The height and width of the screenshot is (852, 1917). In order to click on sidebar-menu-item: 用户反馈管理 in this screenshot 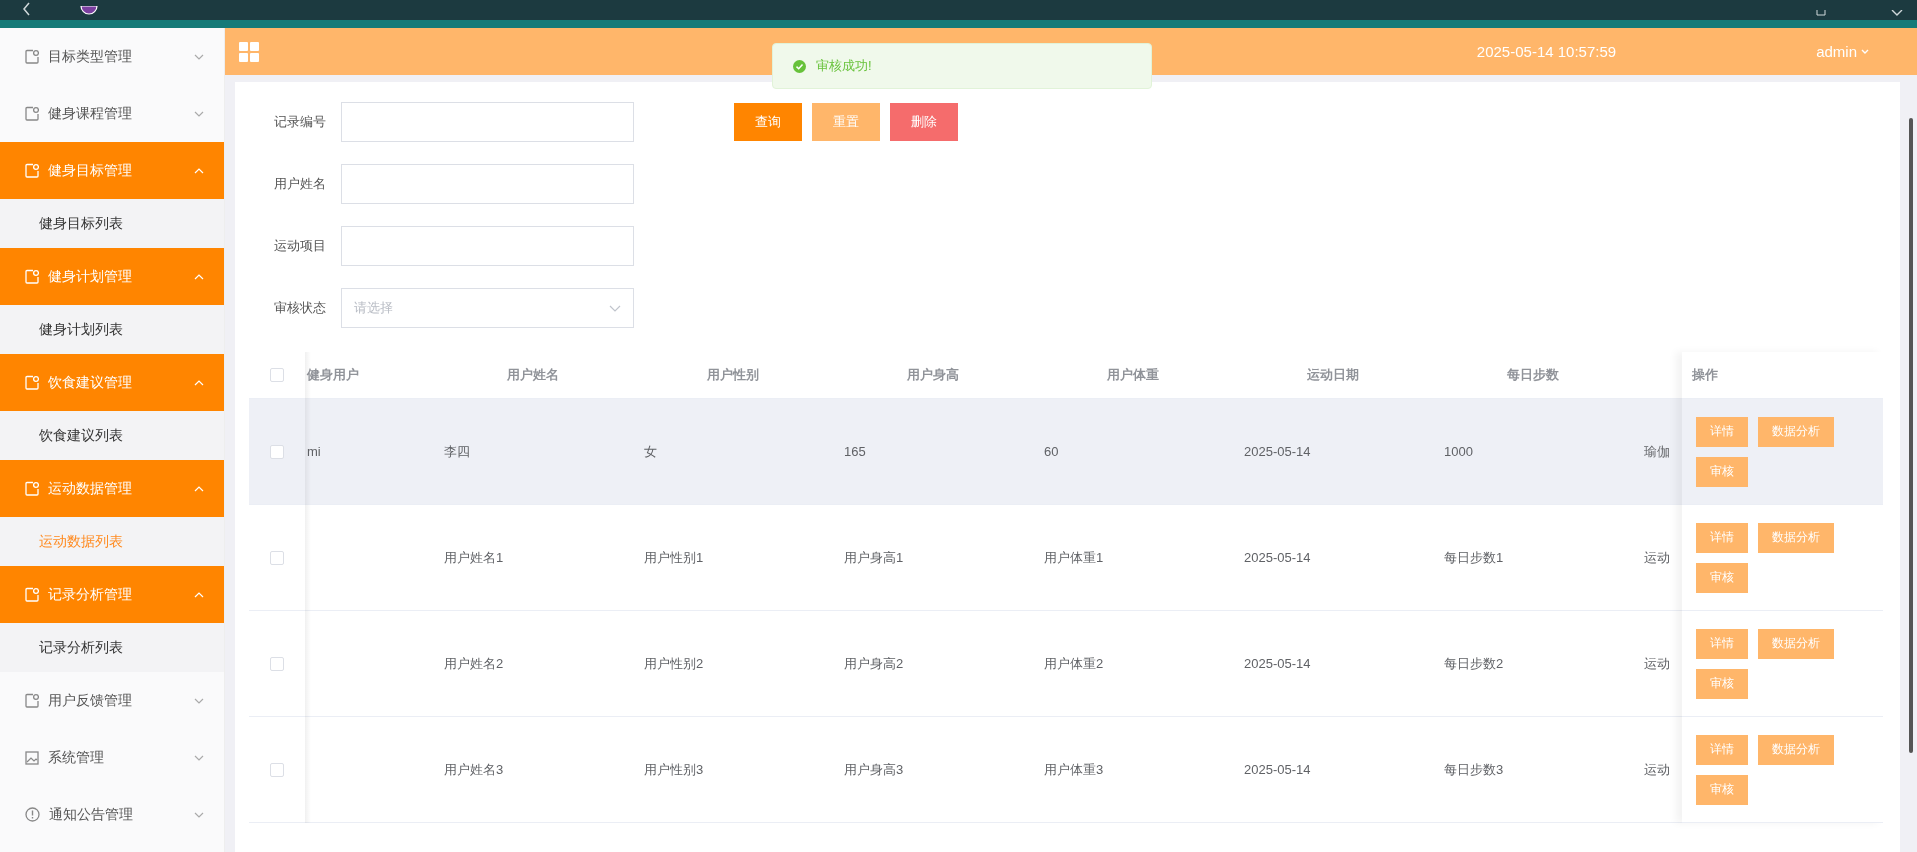, I will do `click(112, 700)`.